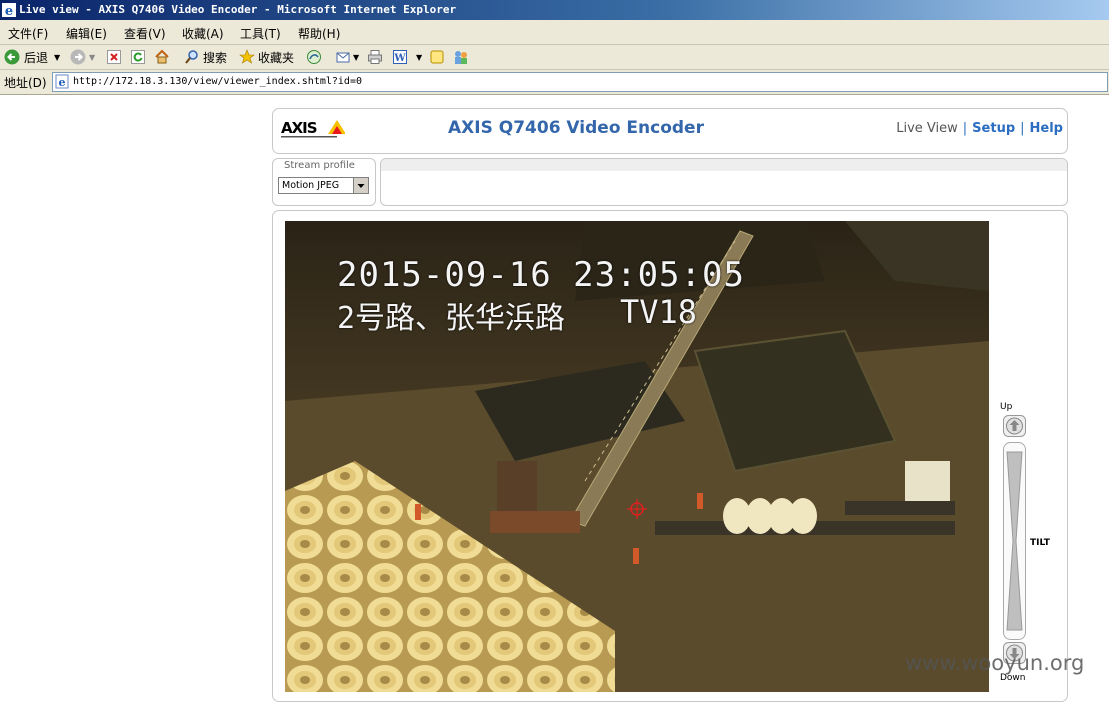  What do you see at coordinates (311, 185) in the screenshot?
I see `stream-profile-value: Motion JPEG` at bounding box center [311, 185].